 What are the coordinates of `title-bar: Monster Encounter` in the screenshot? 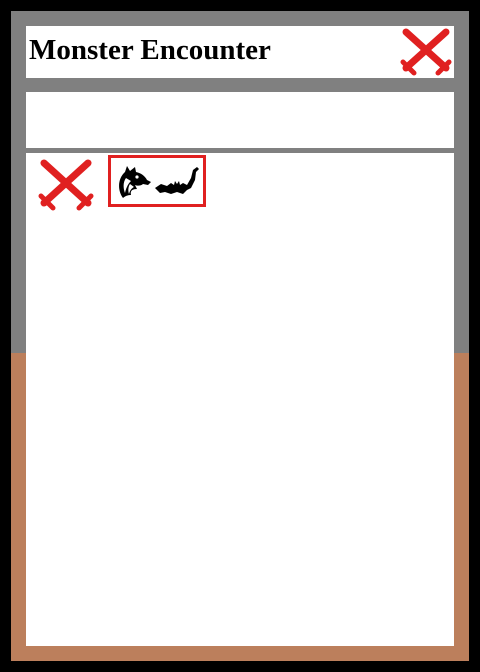 It's located at (240, 52).